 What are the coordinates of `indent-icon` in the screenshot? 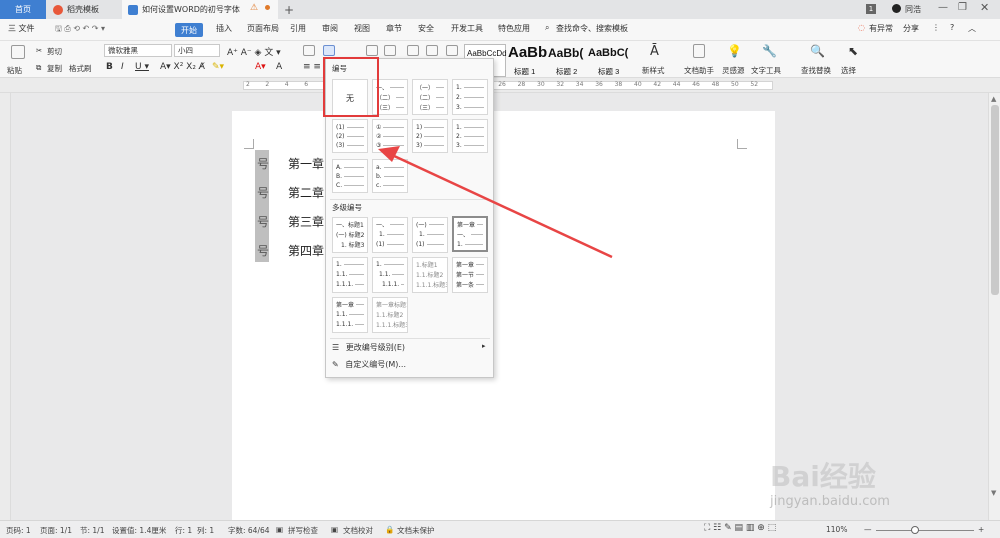 It's located at (372, 50).